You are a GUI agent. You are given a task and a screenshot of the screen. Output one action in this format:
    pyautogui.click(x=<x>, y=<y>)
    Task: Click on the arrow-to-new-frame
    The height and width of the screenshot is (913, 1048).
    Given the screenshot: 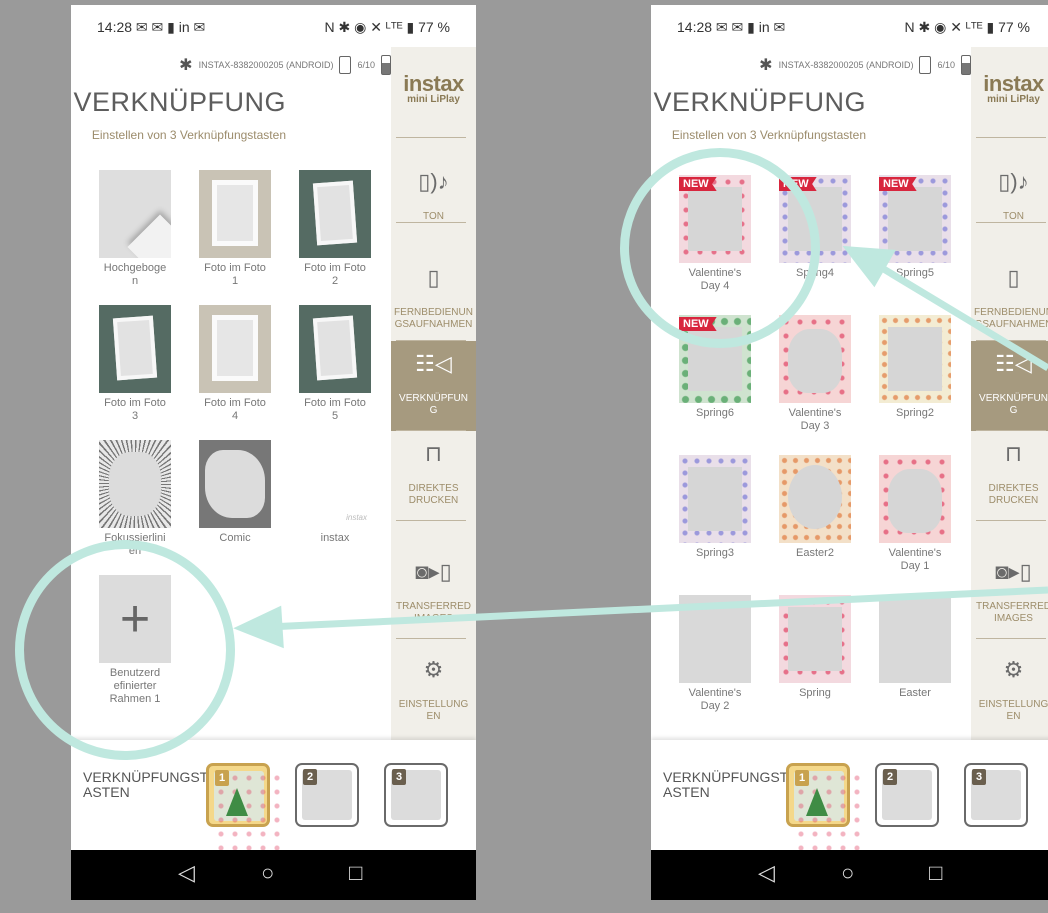 What is the action you would take?
    pyautogui.click(x=959, y=315)
    